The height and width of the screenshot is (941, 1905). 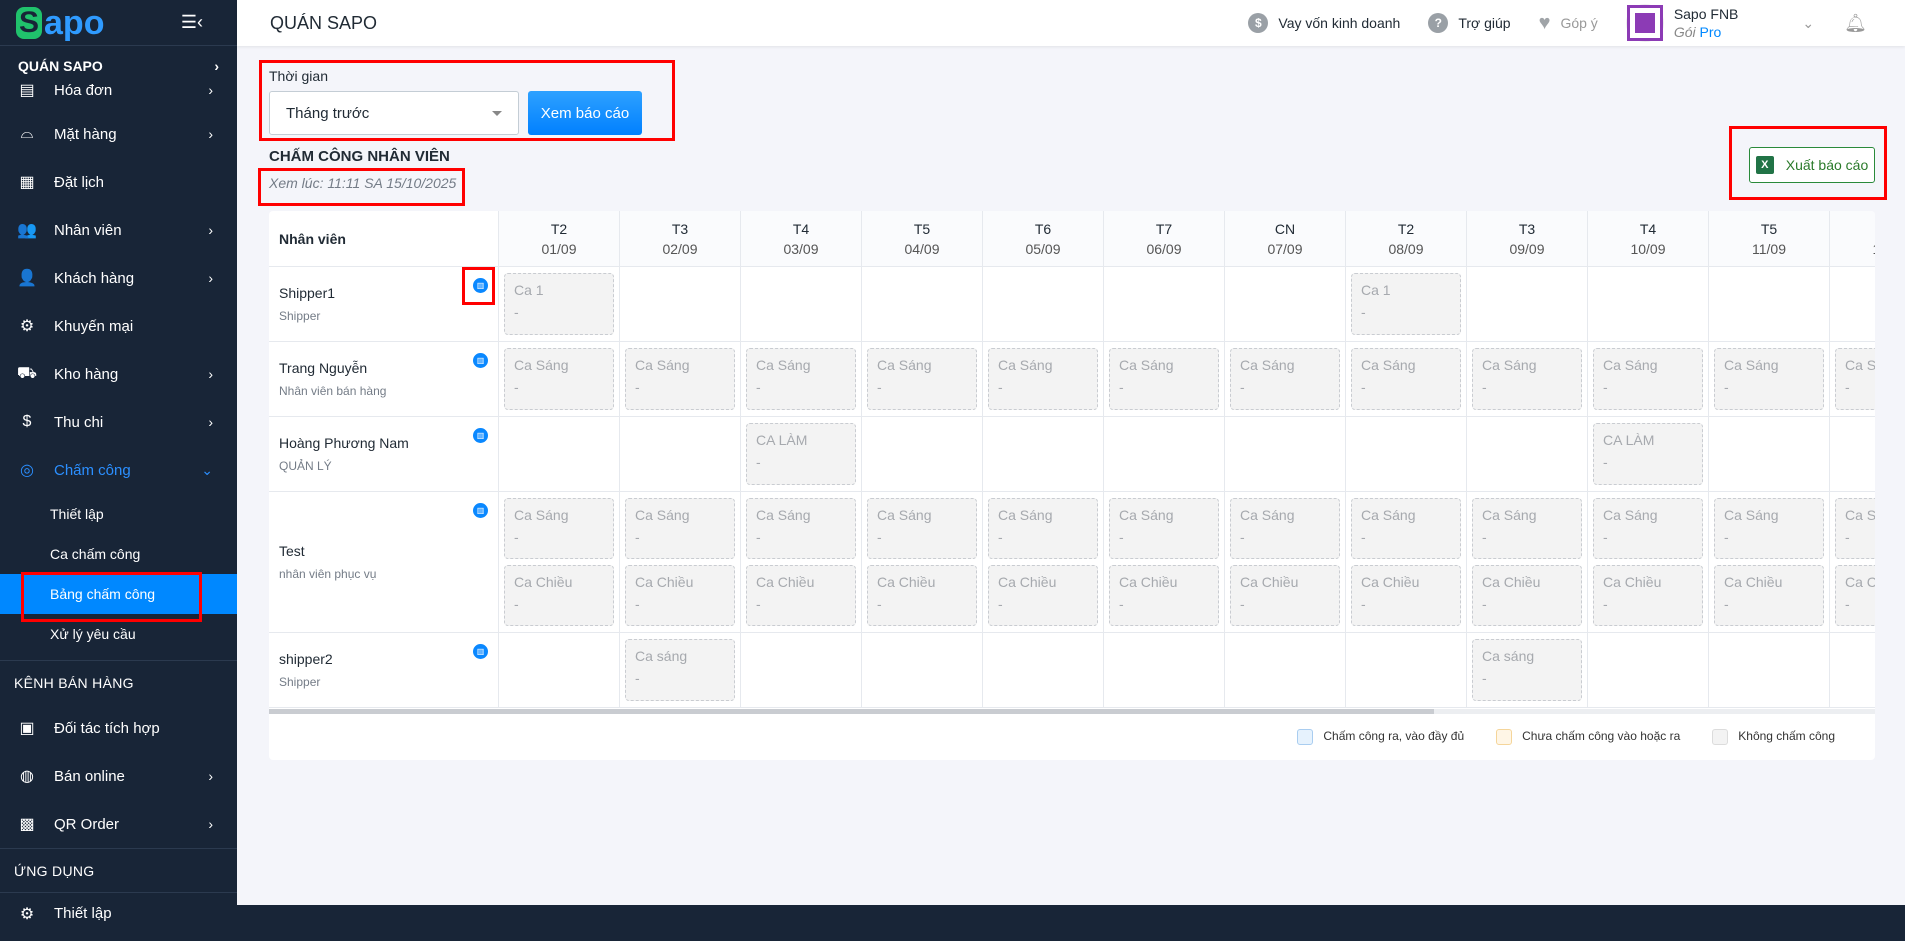 What do you see at coordinates (118, 824) in the screenshot?
I see `sidebar-item: ▩ QR Order ›` at bounding box center [118, 824].